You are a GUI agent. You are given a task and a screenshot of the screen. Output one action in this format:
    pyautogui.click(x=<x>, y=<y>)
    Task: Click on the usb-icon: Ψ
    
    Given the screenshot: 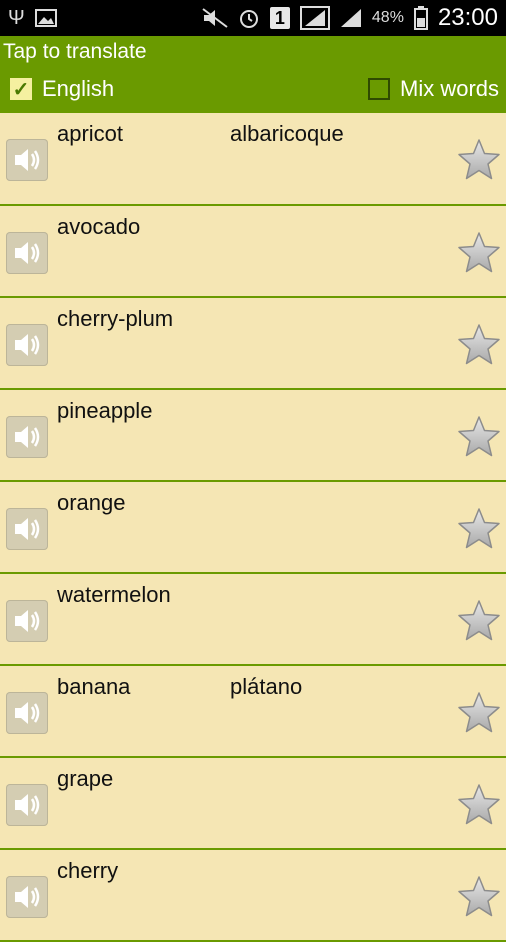 What is the action you would take?
    pyautogui.click(x=16, y=18)
    